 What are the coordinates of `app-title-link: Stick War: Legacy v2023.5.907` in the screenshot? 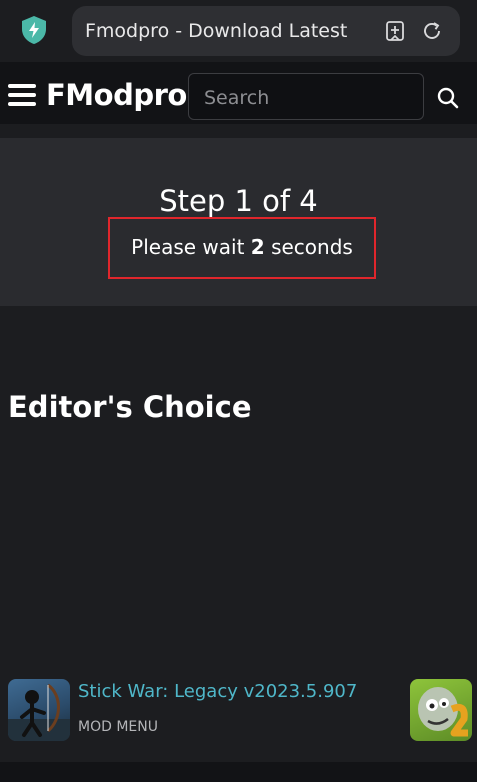 It's located at (217, 692).